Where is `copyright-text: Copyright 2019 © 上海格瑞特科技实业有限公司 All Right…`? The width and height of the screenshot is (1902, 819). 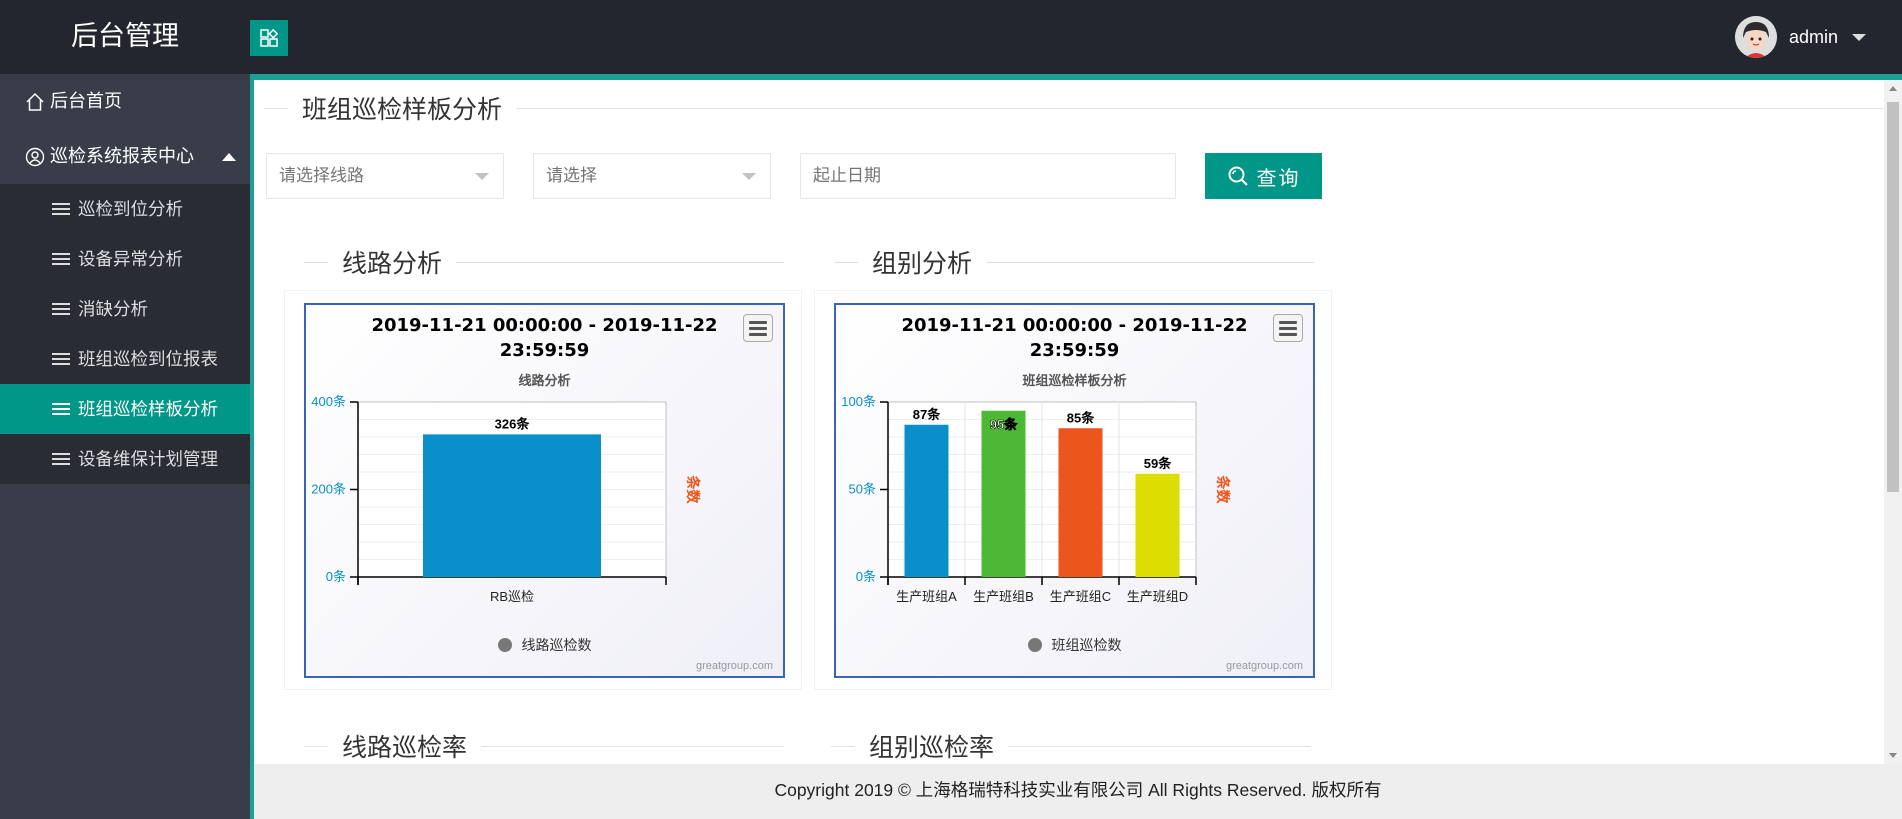 copyright-text: Copyright 2019 © 上海格瑞特科技实业有限公司 All Right… is located at coordinates (1078, 790).